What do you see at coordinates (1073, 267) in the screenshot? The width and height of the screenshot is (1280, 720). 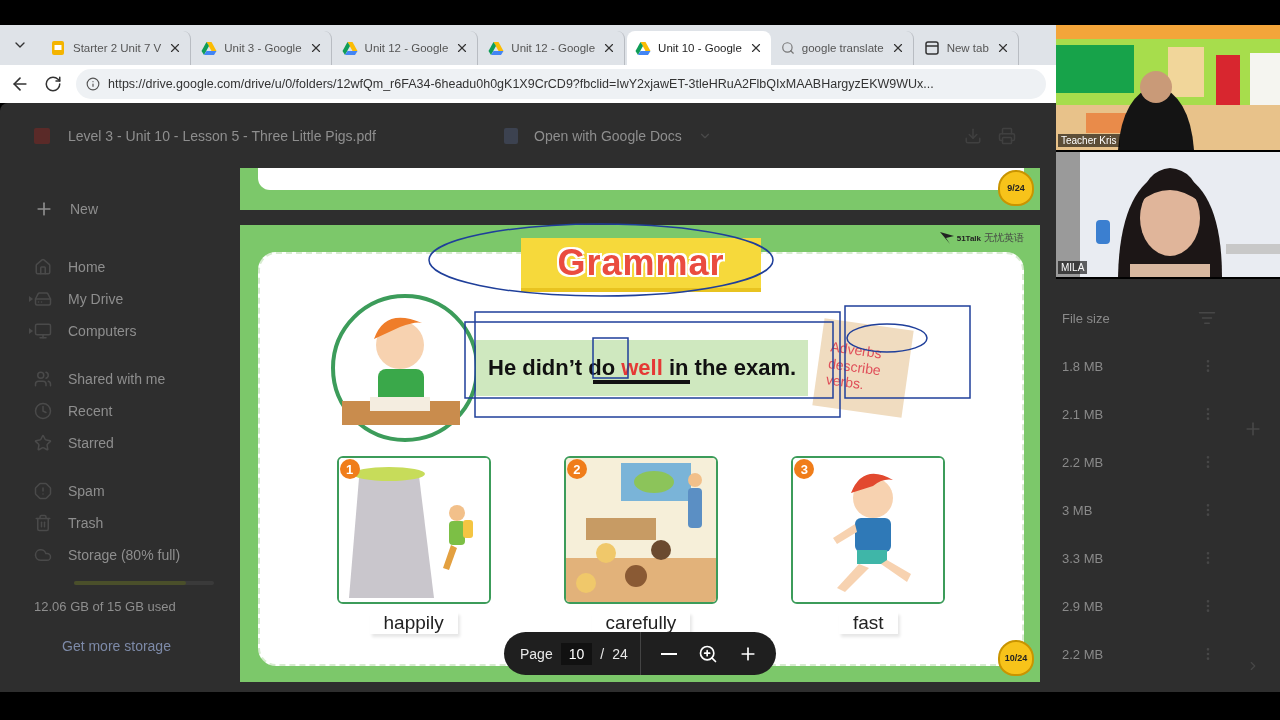 I see `participant-name: MILA` at bounding box center [1073, 267].